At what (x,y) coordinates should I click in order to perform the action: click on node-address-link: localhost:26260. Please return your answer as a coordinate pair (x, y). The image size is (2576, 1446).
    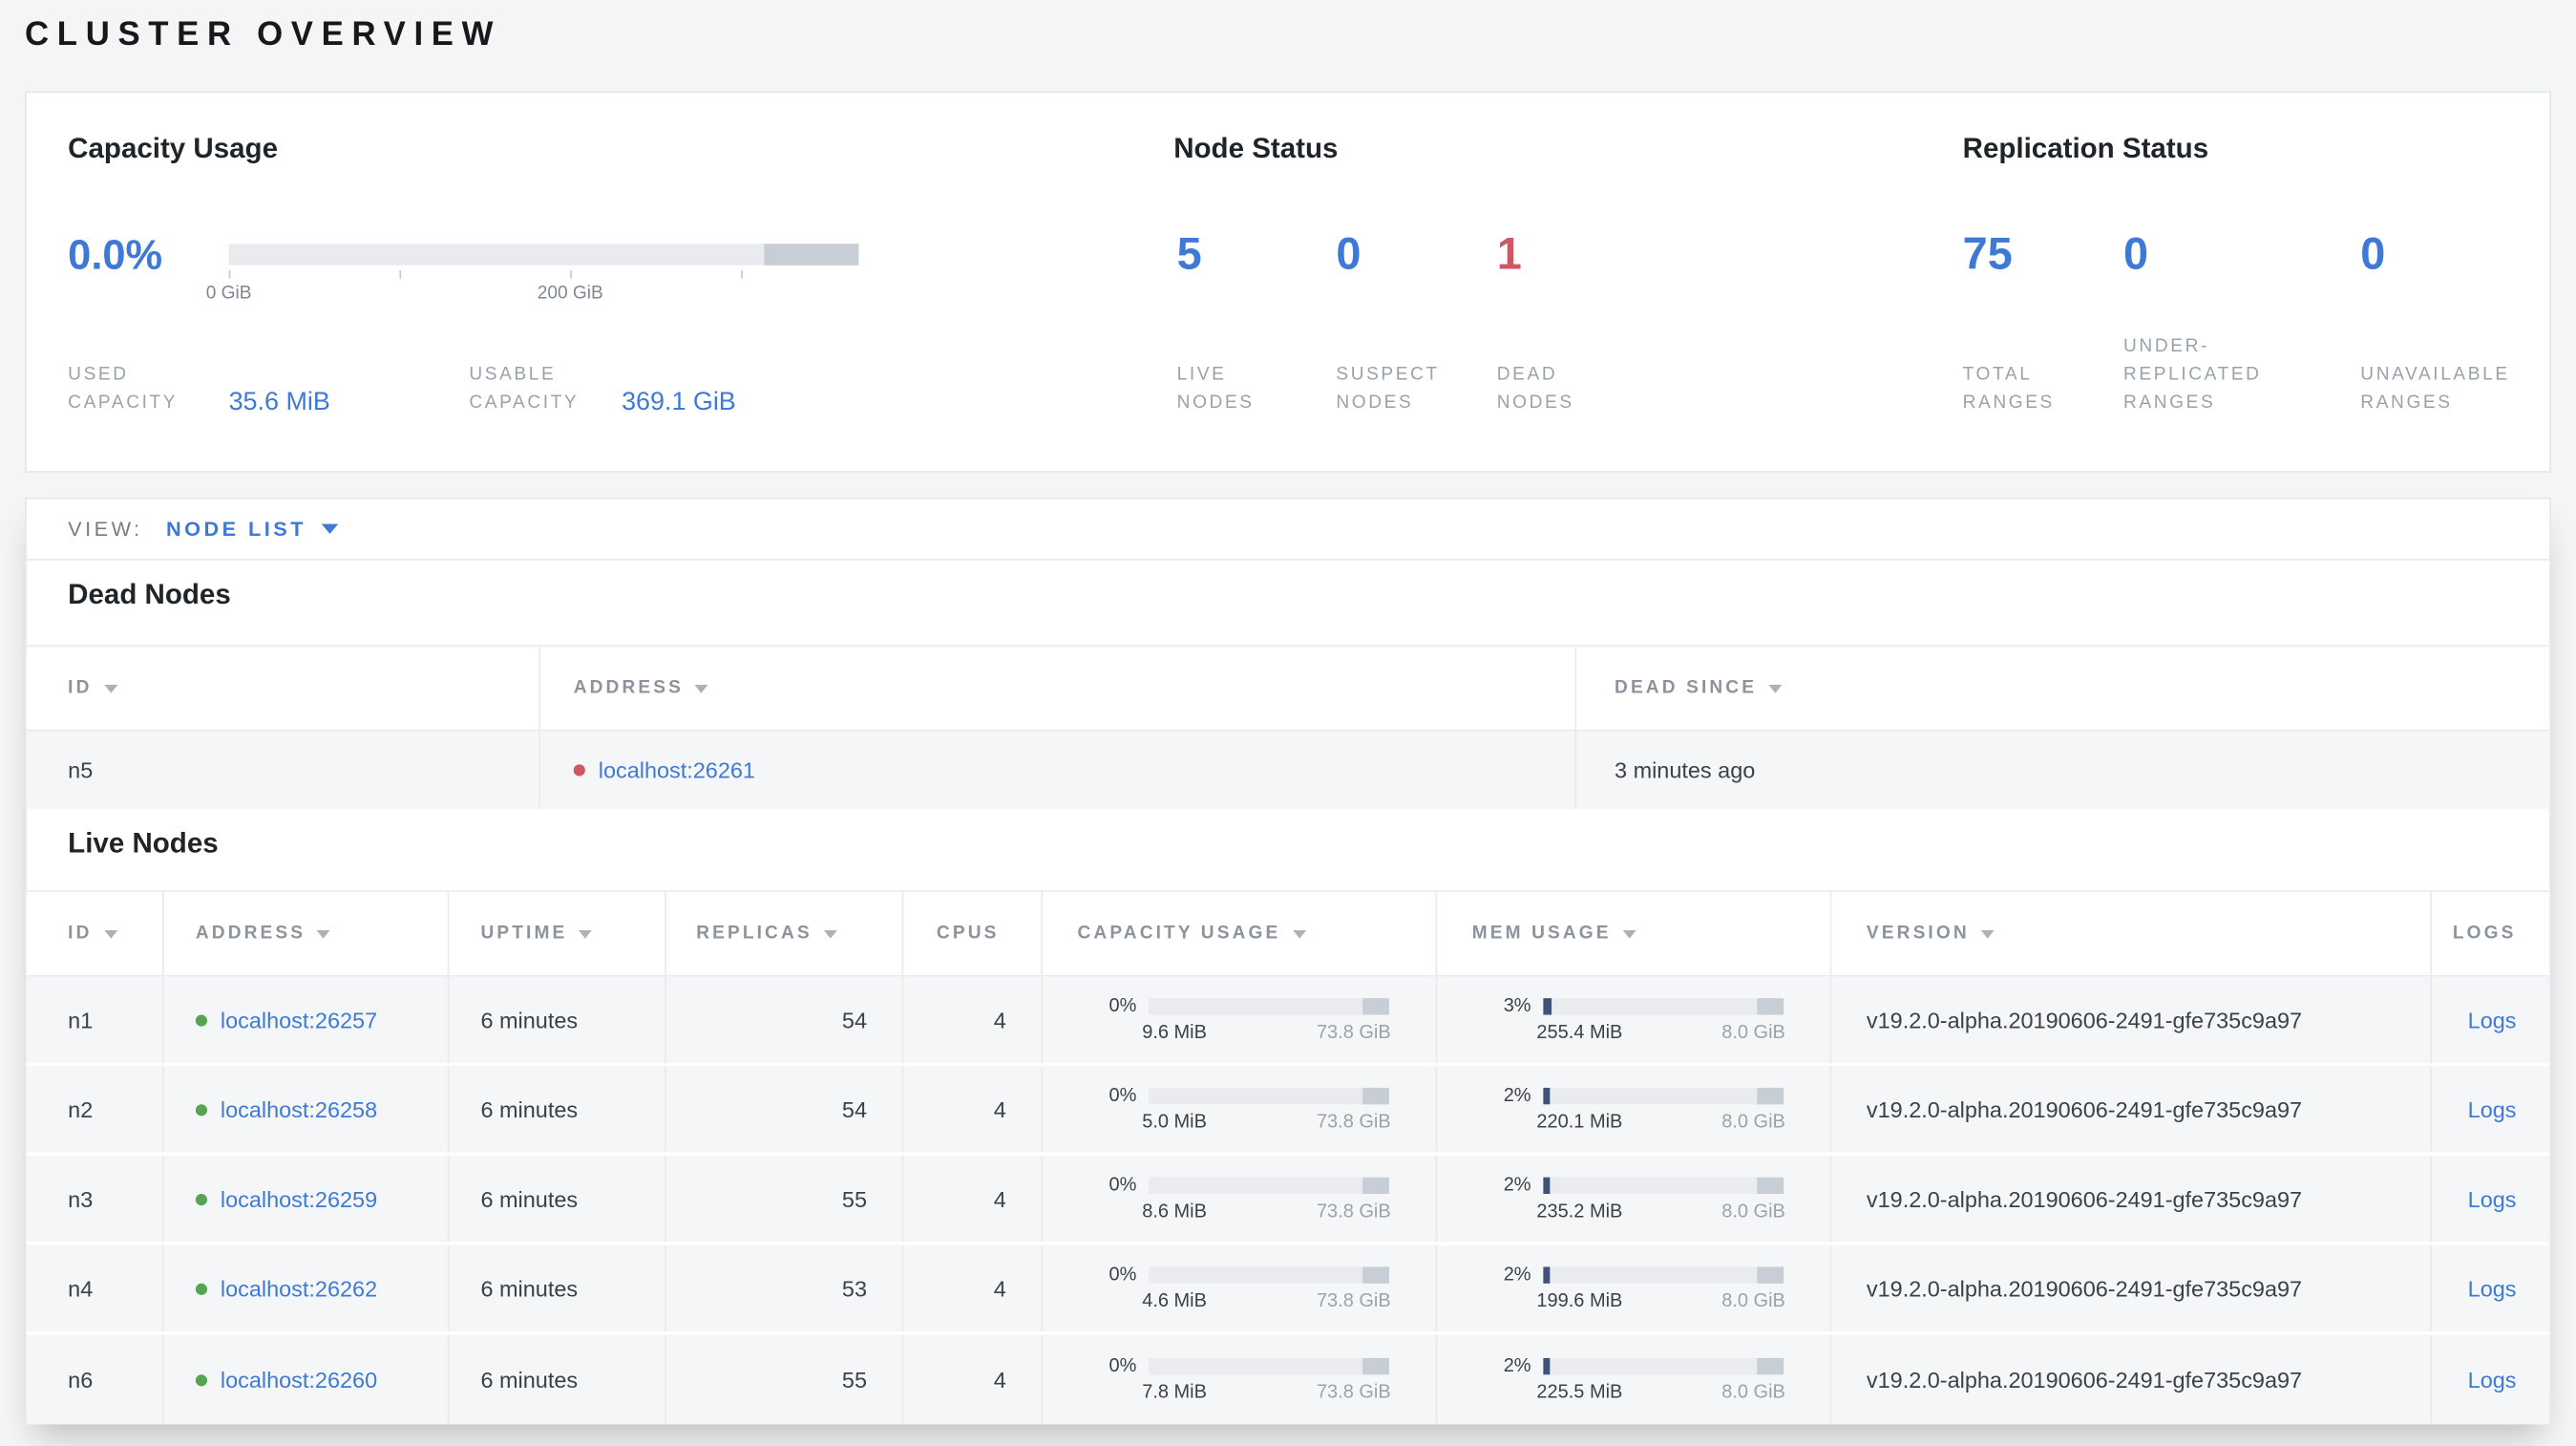
    Looking at the image, I should click on (299, 1379).